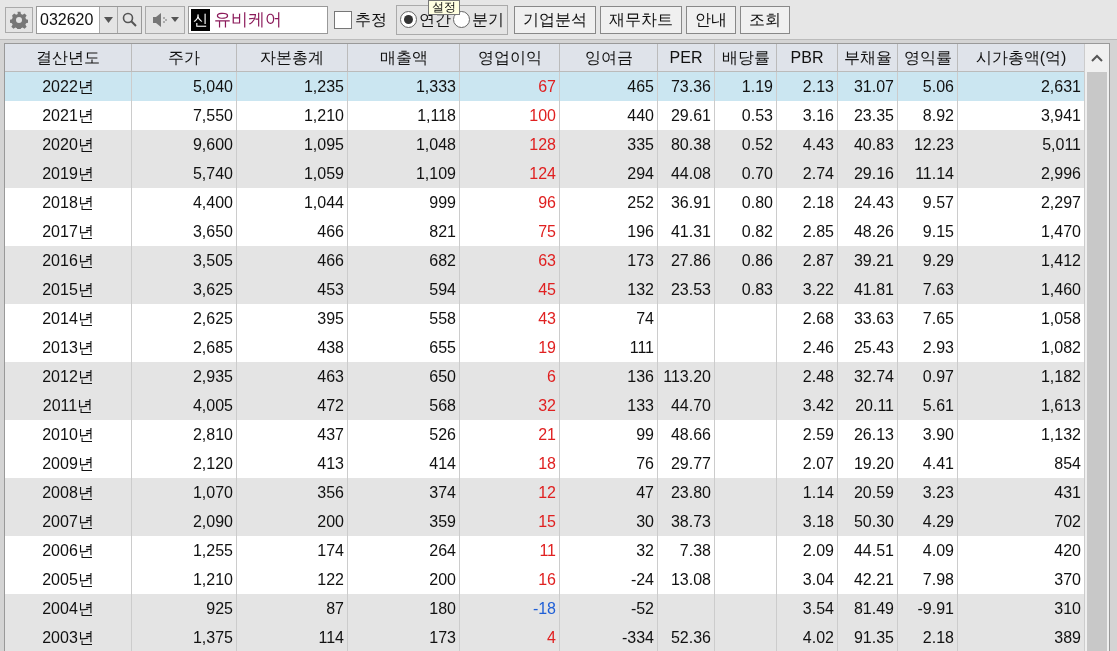 This screenshot has height=651, width=1117. What do you see at coordinates (343, 19) in the screenshot?
I see `estimate-checkbox` at bounding box center [343, 19].